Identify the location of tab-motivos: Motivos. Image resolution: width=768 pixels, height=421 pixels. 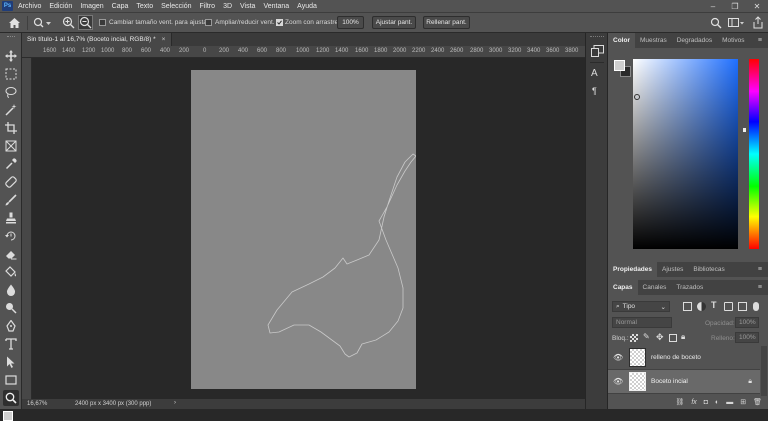
(733, 40).